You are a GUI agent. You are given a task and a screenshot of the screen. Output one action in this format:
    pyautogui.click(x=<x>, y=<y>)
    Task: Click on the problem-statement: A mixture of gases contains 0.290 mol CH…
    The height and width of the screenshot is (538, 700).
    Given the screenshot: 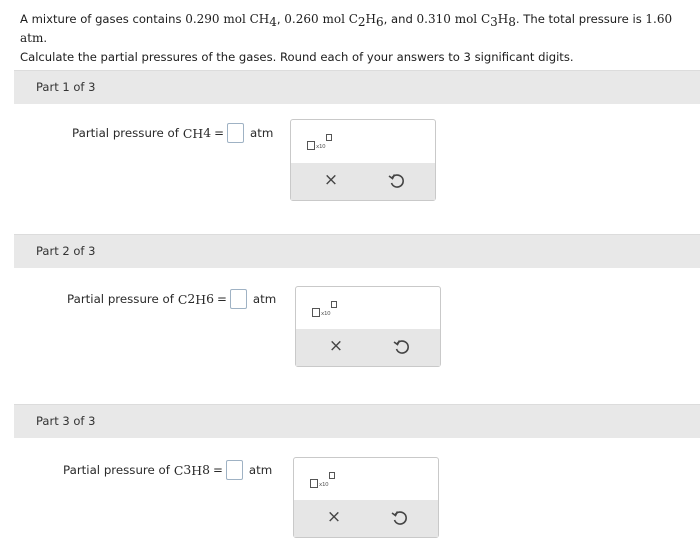 What is the action you would take?
    pyautogui.click(x=360, y=38)
    